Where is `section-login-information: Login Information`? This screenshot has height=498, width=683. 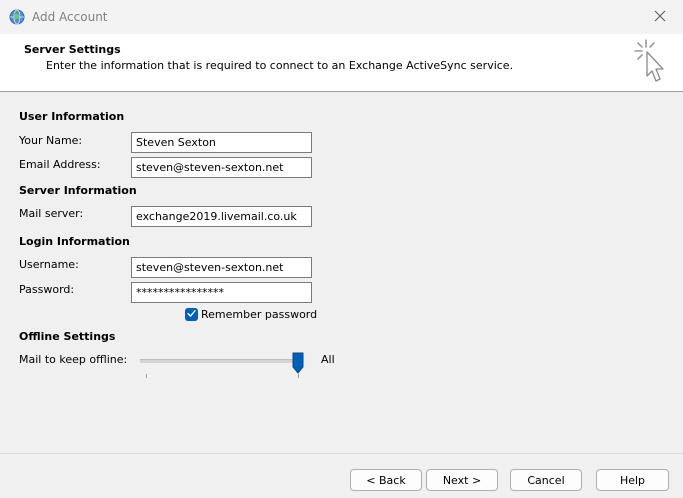 section-login-information: Login Information is located at coordinates (74, 241).